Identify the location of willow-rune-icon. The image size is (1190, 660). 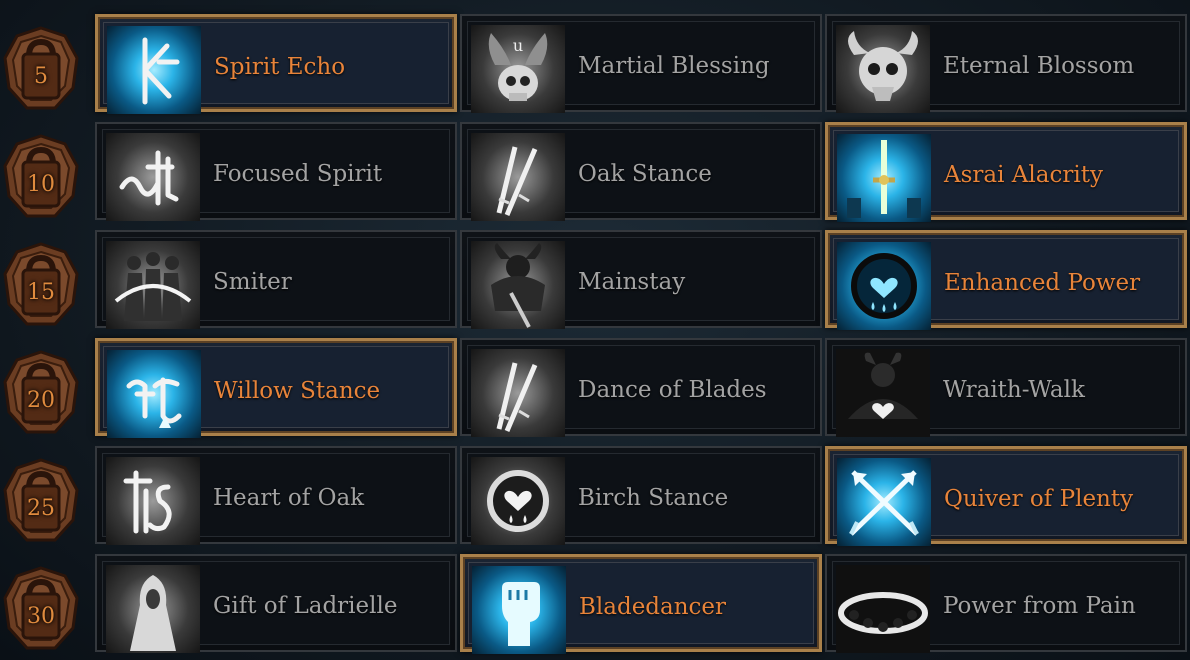
(154, 394).